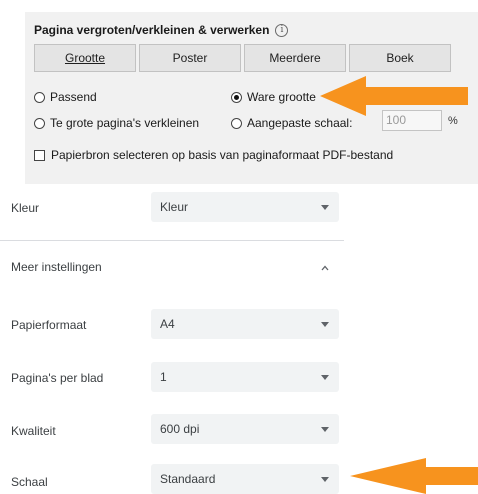 The image size is (478, 494). Describe the element at coordinates (49, 325) in the screenshot. I see `paper-size-label: Papierformaat` at that location.